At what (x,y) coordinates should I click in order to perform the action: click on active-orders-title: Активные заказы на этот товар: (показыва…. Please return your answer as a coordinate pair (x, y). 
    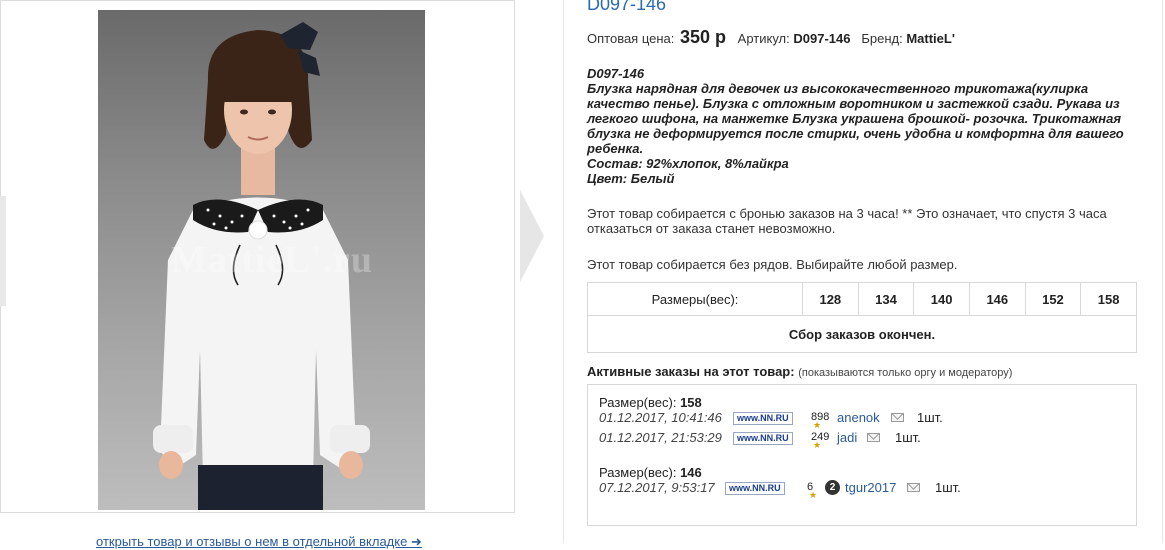
    Looking at the image, I should click on (799, 371).